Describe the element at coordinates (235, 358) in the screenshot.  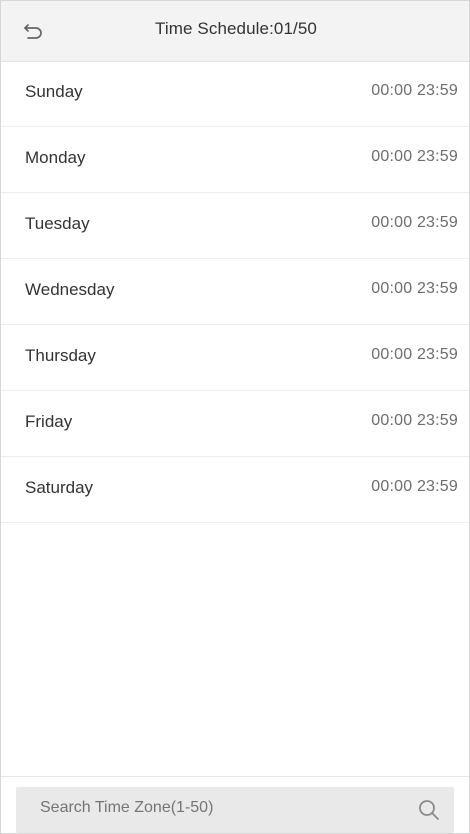
I see `schedule-row-thursday: Thursday 00:00 23:59` at that location.